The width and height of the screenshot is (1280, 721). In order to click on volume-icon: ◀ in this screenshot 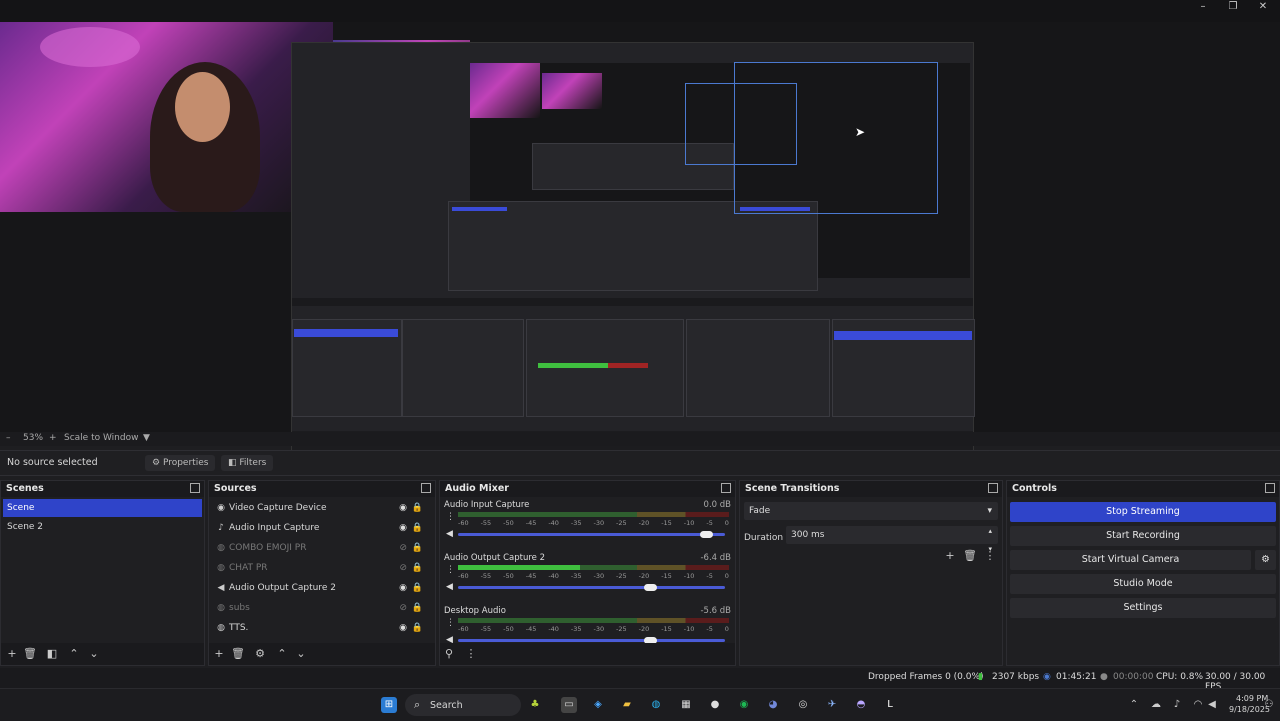, I will do `click(1212, 705)`.